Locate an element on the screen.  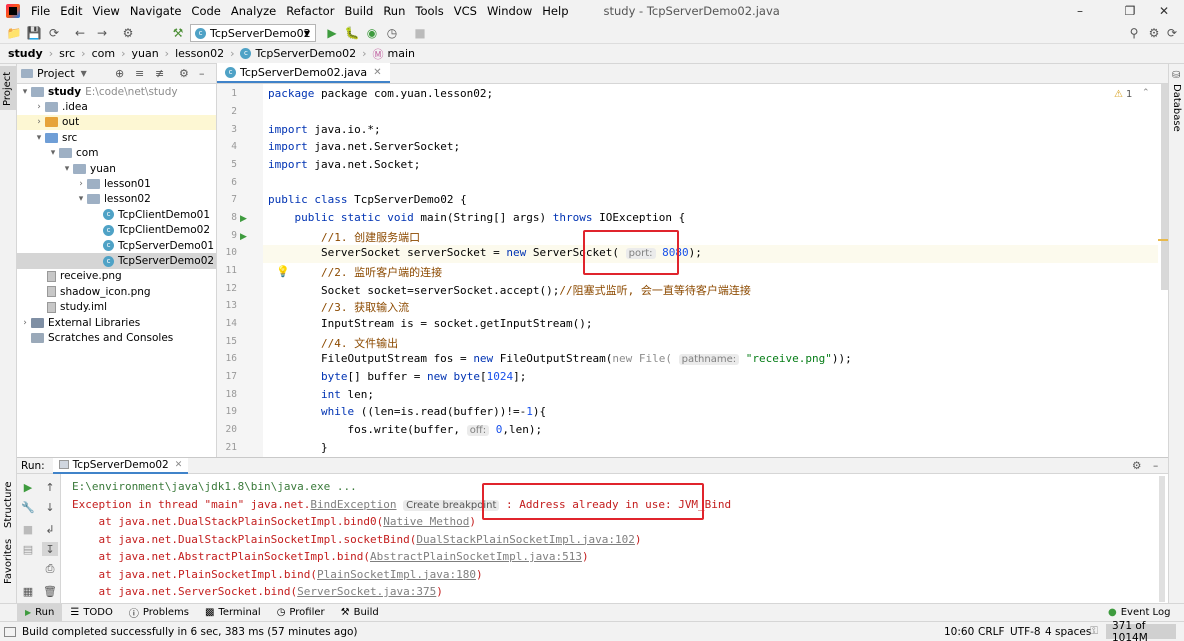
project-panel-title: Project is located at coordinates (56, 73).